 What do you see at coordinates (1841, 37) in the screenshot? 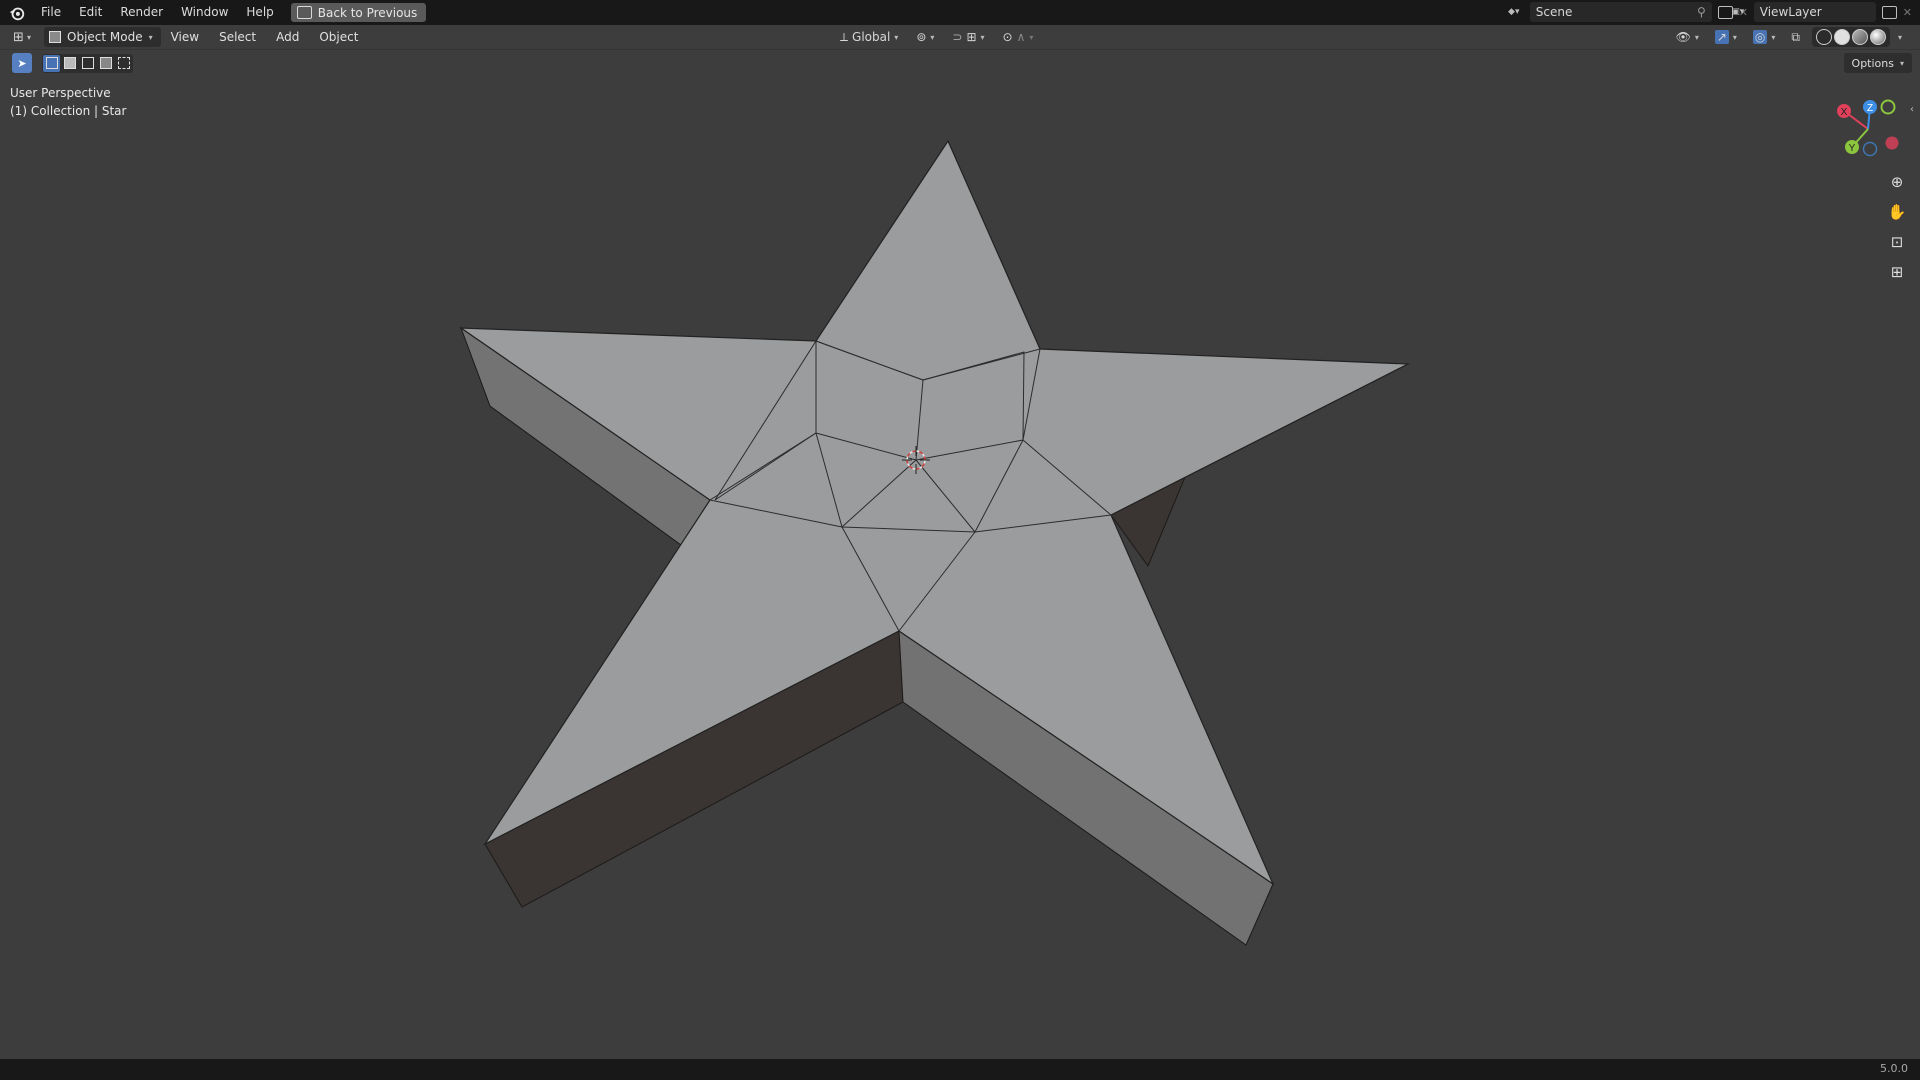
I see `solid-shading-icon` at bounding box center [1841, 37].